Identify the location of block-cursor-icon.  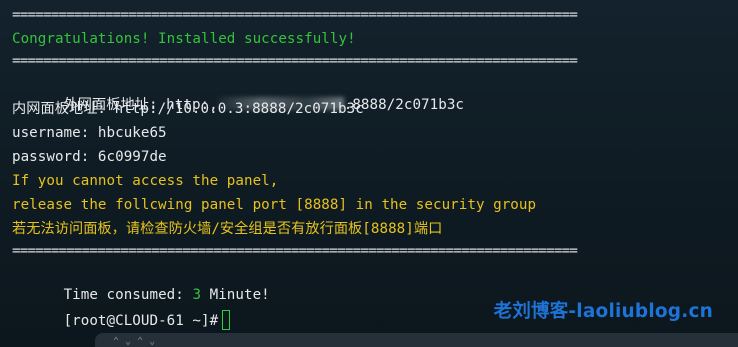
(226, 320).